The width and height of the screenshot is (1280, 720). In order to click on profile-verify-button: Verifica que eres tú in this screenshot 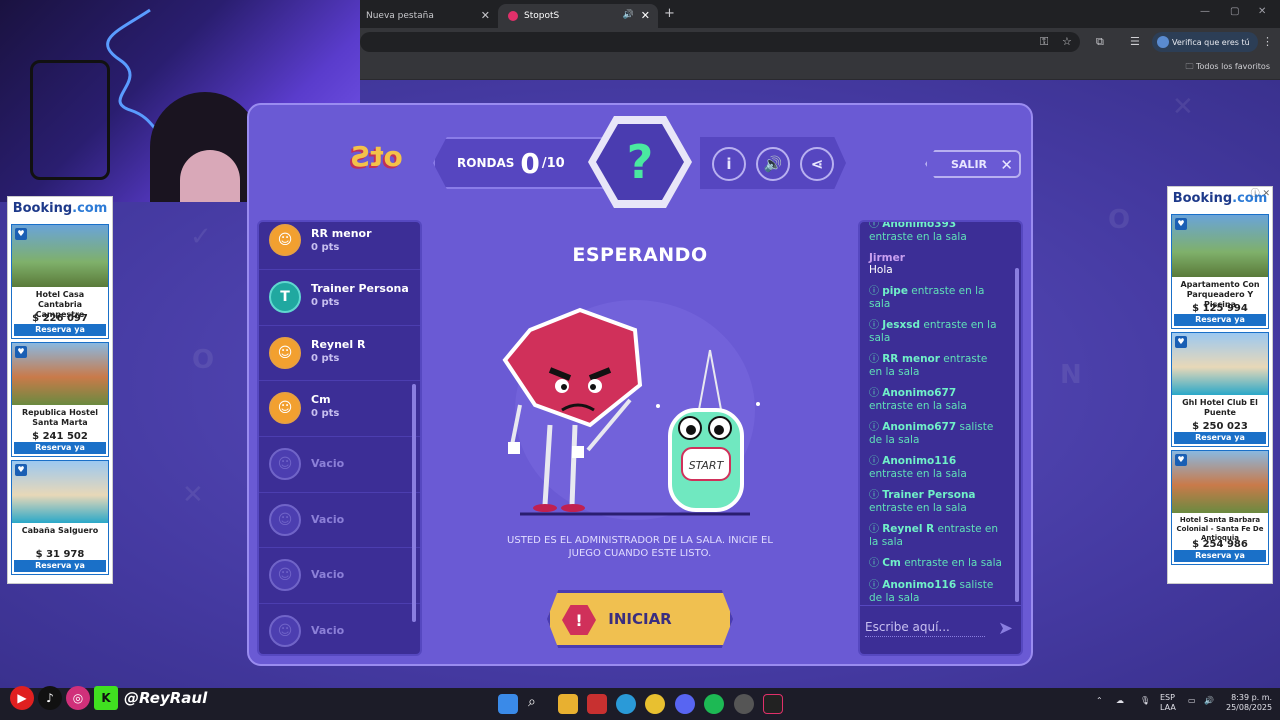, I will do `click(1205, 42)`.